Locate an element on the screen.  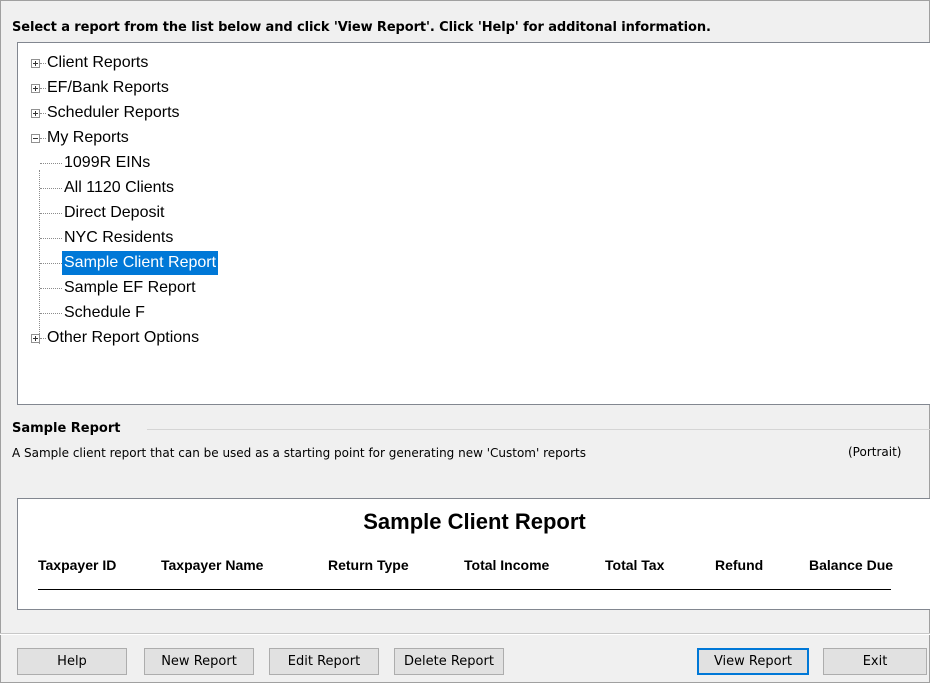
preview-rule is located at coordinates (464, 589).